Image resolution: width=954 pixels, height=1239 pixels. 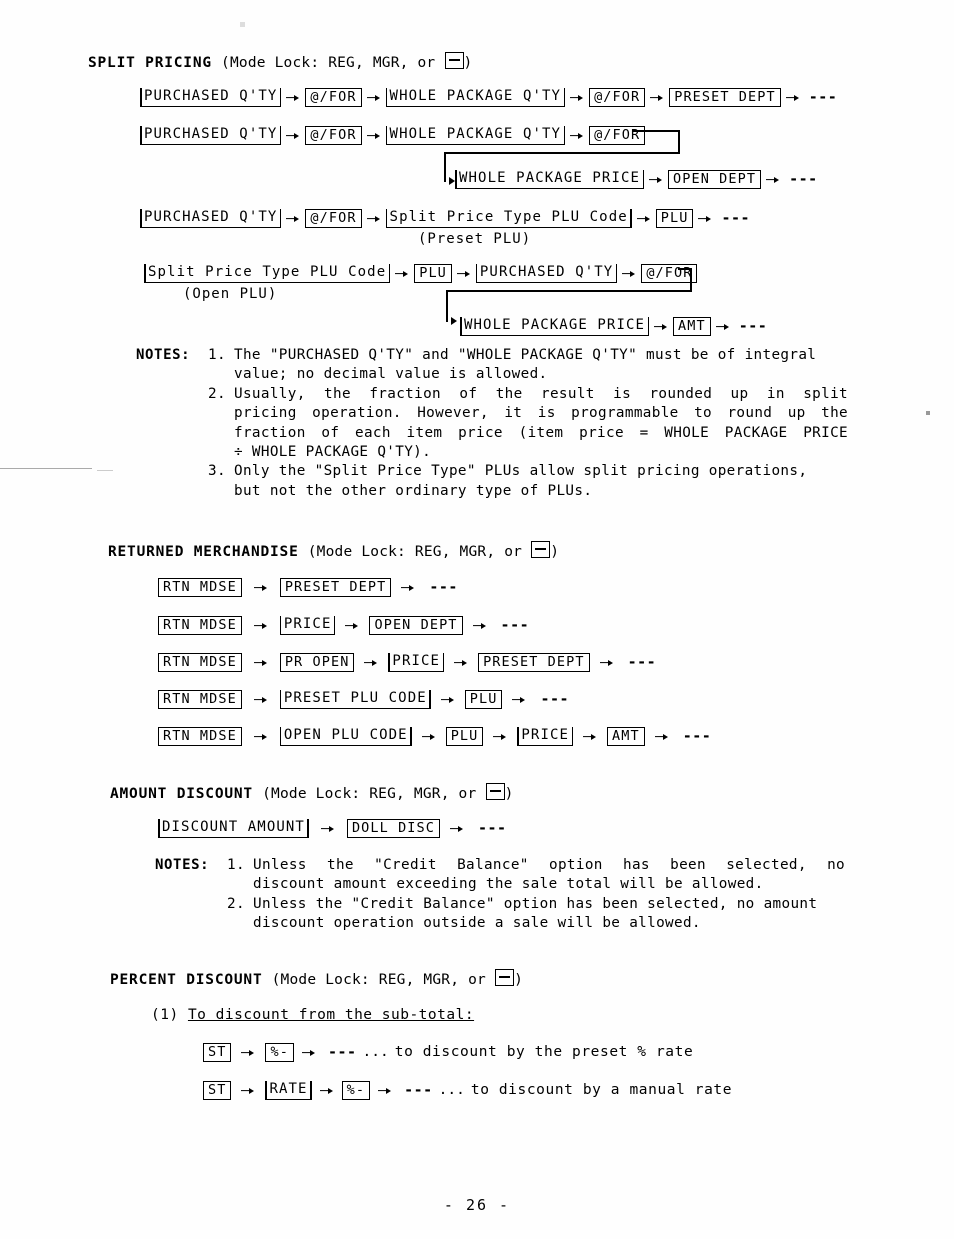 What do you see at coordinates (391, 374) in the screenshot?
I see `note-line: value; no decimal value is allowed.` at bounding box center [391, 374].